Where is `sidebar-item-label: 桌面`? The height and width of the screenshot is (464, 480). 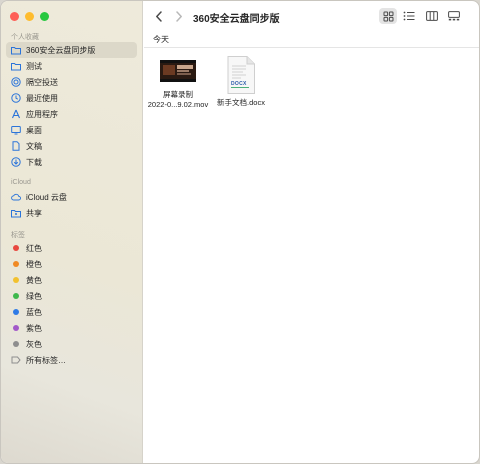
sidebar-item-label: 桌面 is located at coordinates (34, 130).